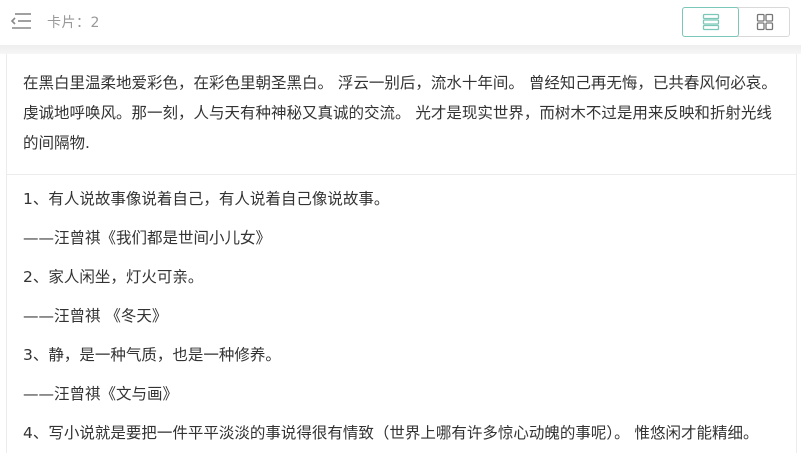 Image resolution: width=801 pixels, height=453 pixels. What do you see at coordinates (113, 277) in the screenshot?
I see `quote-line: 2、家人闲坐，灯火可亲。` at bounding box center [113, 277].